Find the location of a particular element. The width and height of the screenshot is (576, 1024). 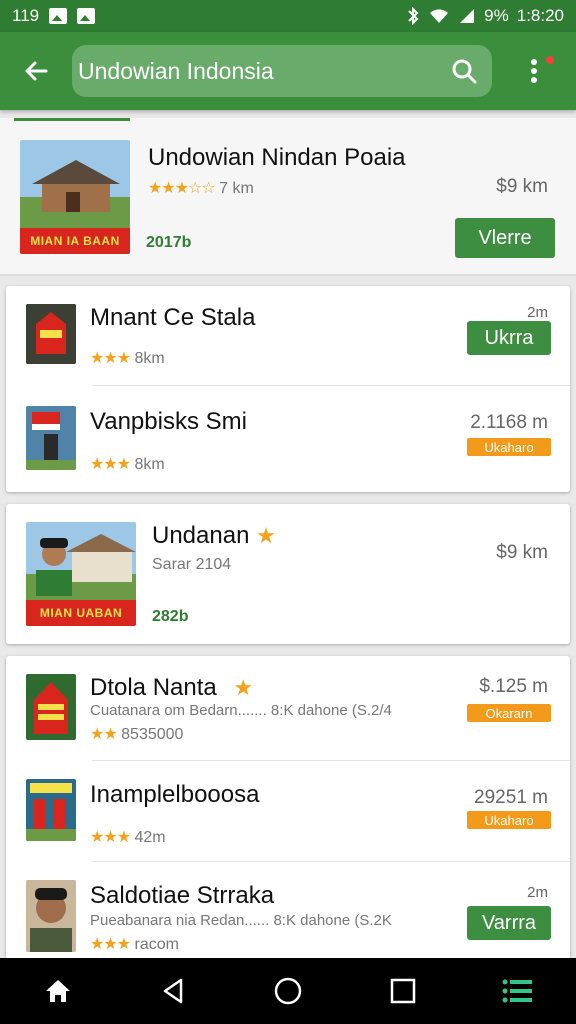

item-title: Dtola Nanta ★ is located at coordinates (171, 688).